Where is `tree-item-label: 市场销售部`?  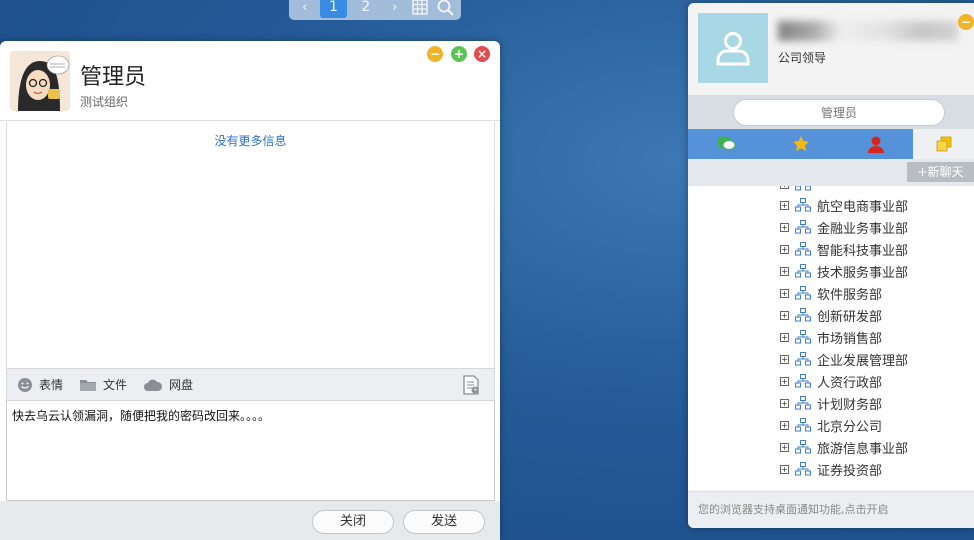
tree-item-label: 市场销售部 is located at coordinates (850, 339).